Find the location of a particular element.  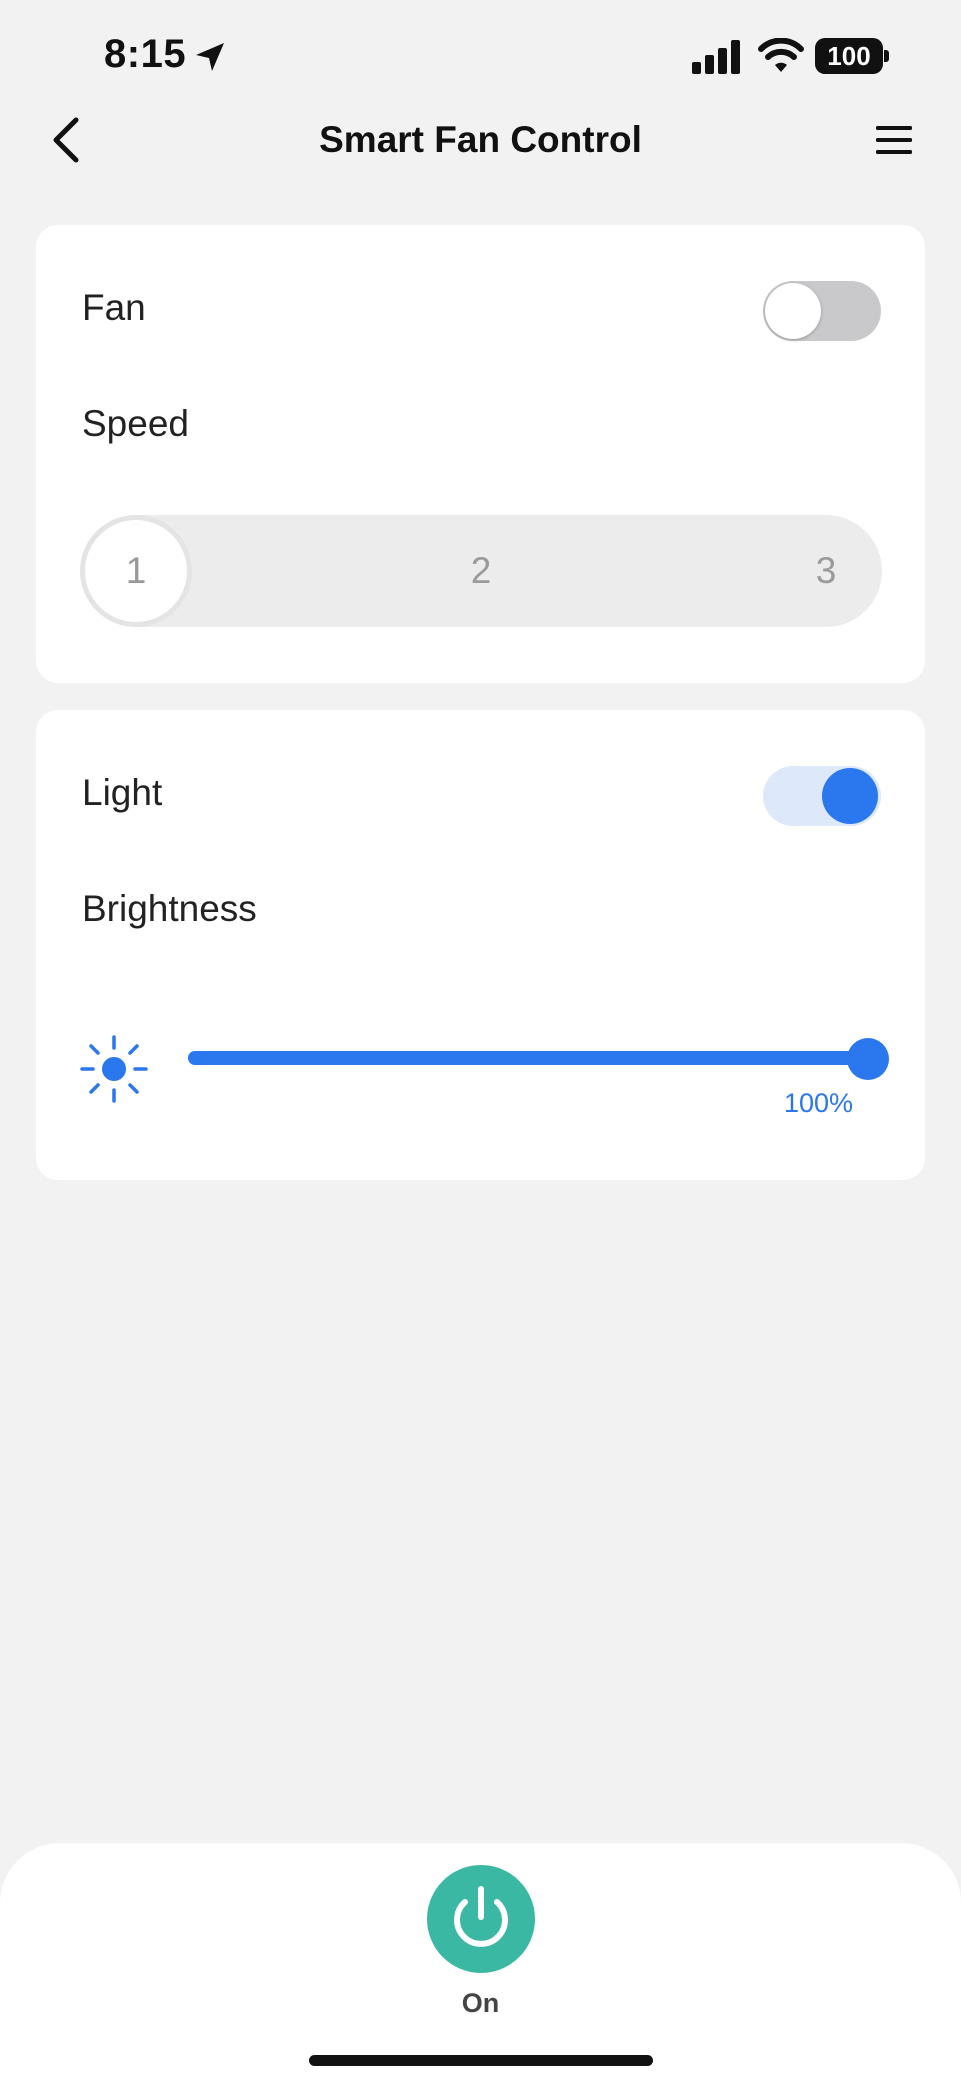

power-button is located at coordinates (481, 1919).